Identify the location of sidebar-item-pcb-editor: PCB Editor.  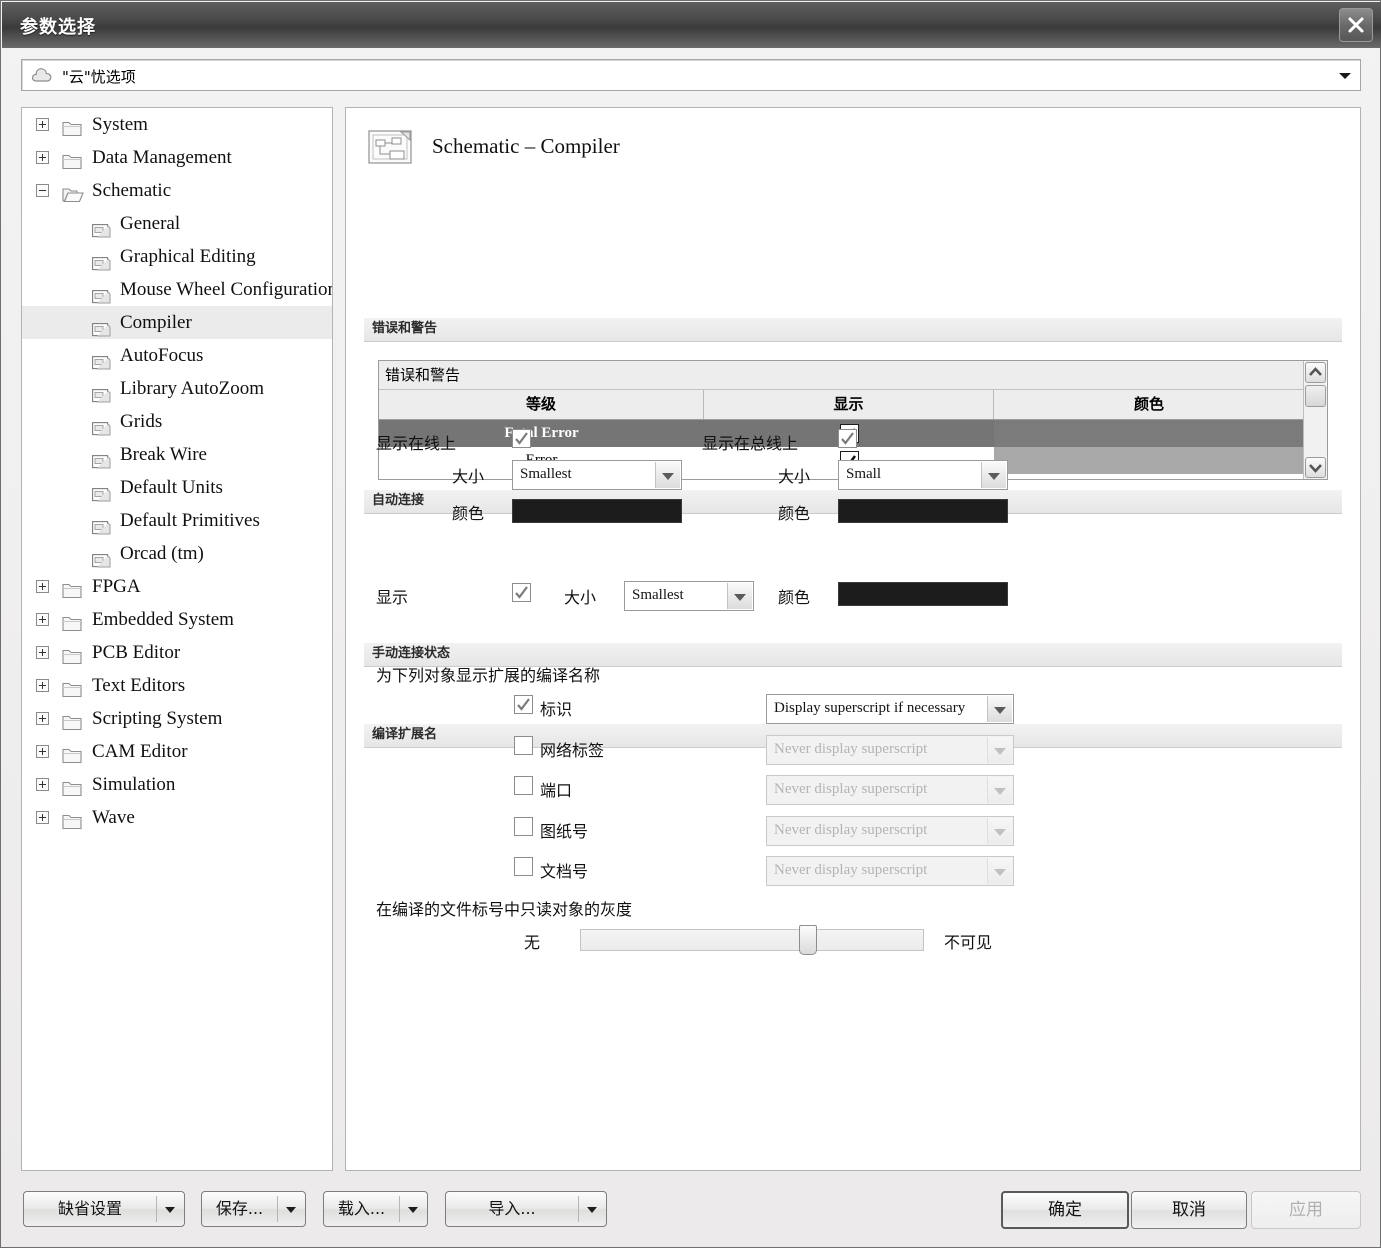
(177, 652).